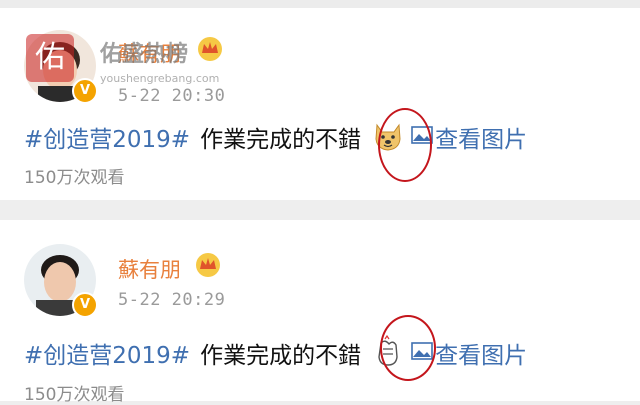  I want to click on post-time: 5-22 20:30, so click(172, 96).